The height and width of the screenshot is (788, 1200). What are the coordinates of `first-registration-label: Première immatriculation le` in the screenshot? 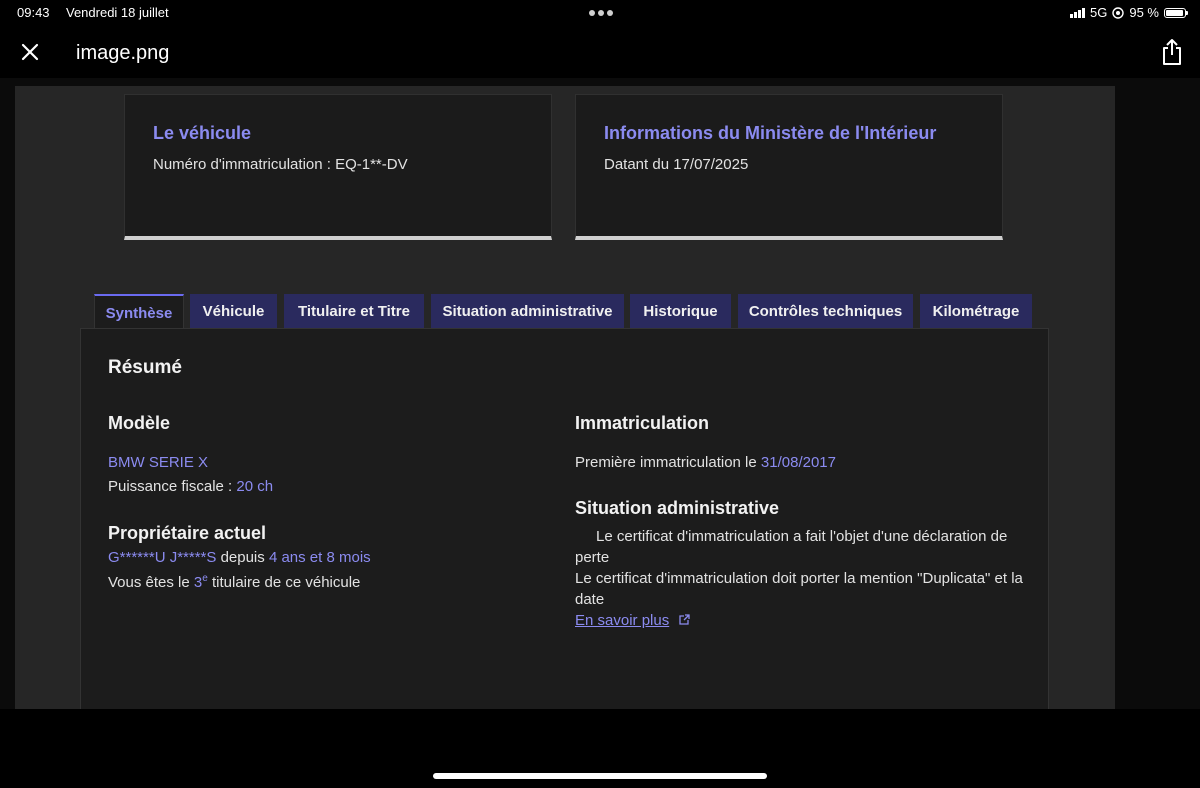 It's located at (666, 462).